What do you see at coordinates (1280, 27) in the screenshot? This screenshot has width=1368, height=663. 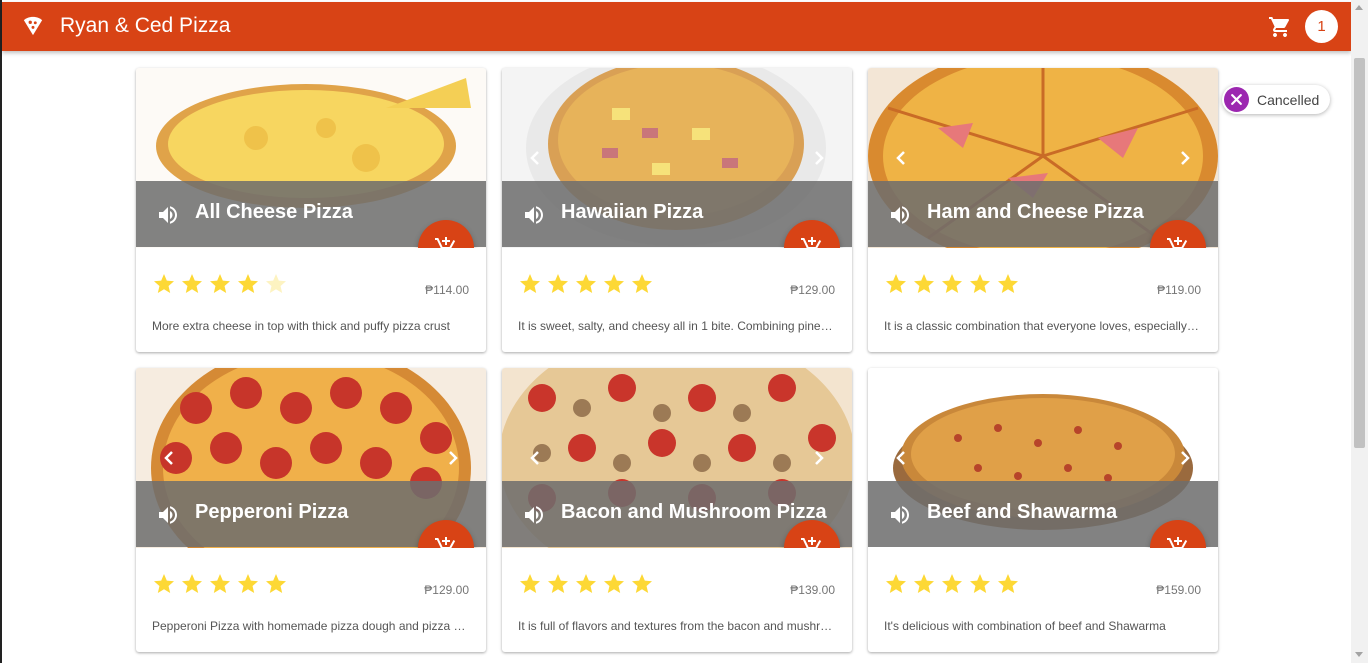 I see `cart-icon` at bounding box center [1280, 27].